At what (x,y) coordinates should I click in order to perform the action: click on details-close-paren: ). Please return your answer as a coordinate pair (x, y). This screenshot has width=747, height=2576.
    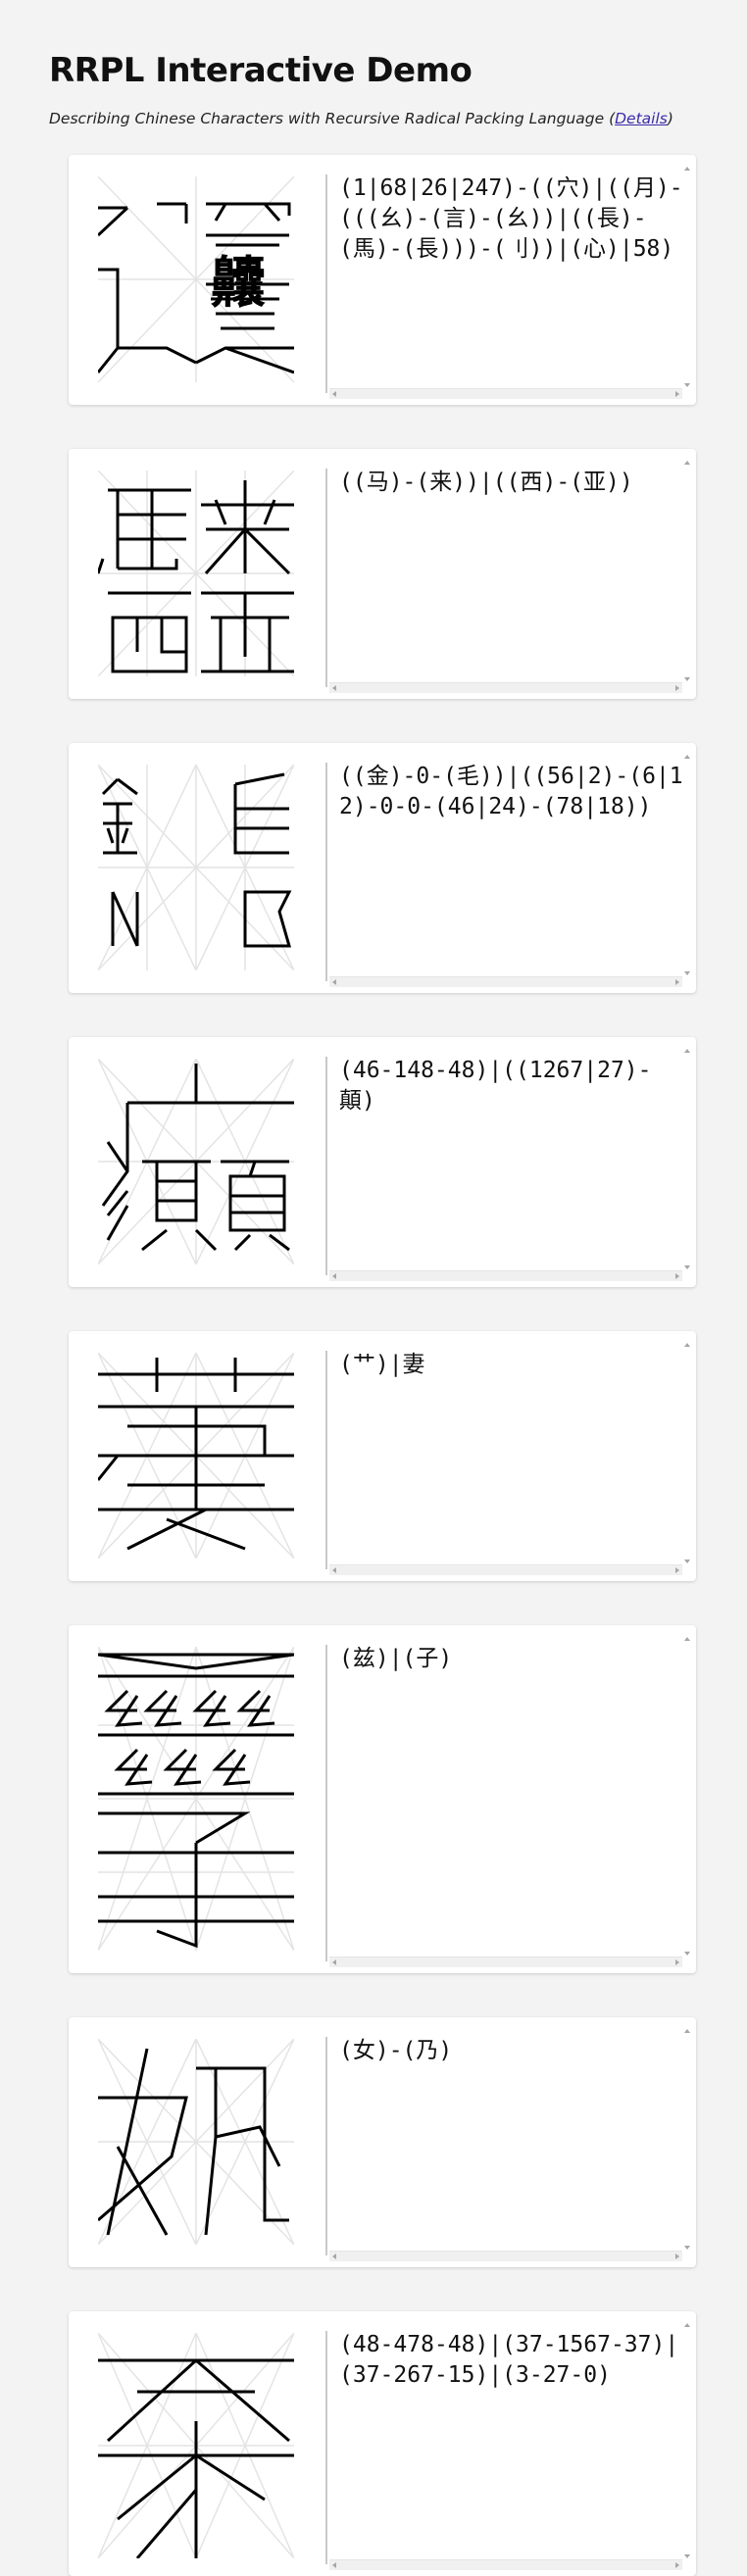
    Looking at the image, I should click on (670, 118).